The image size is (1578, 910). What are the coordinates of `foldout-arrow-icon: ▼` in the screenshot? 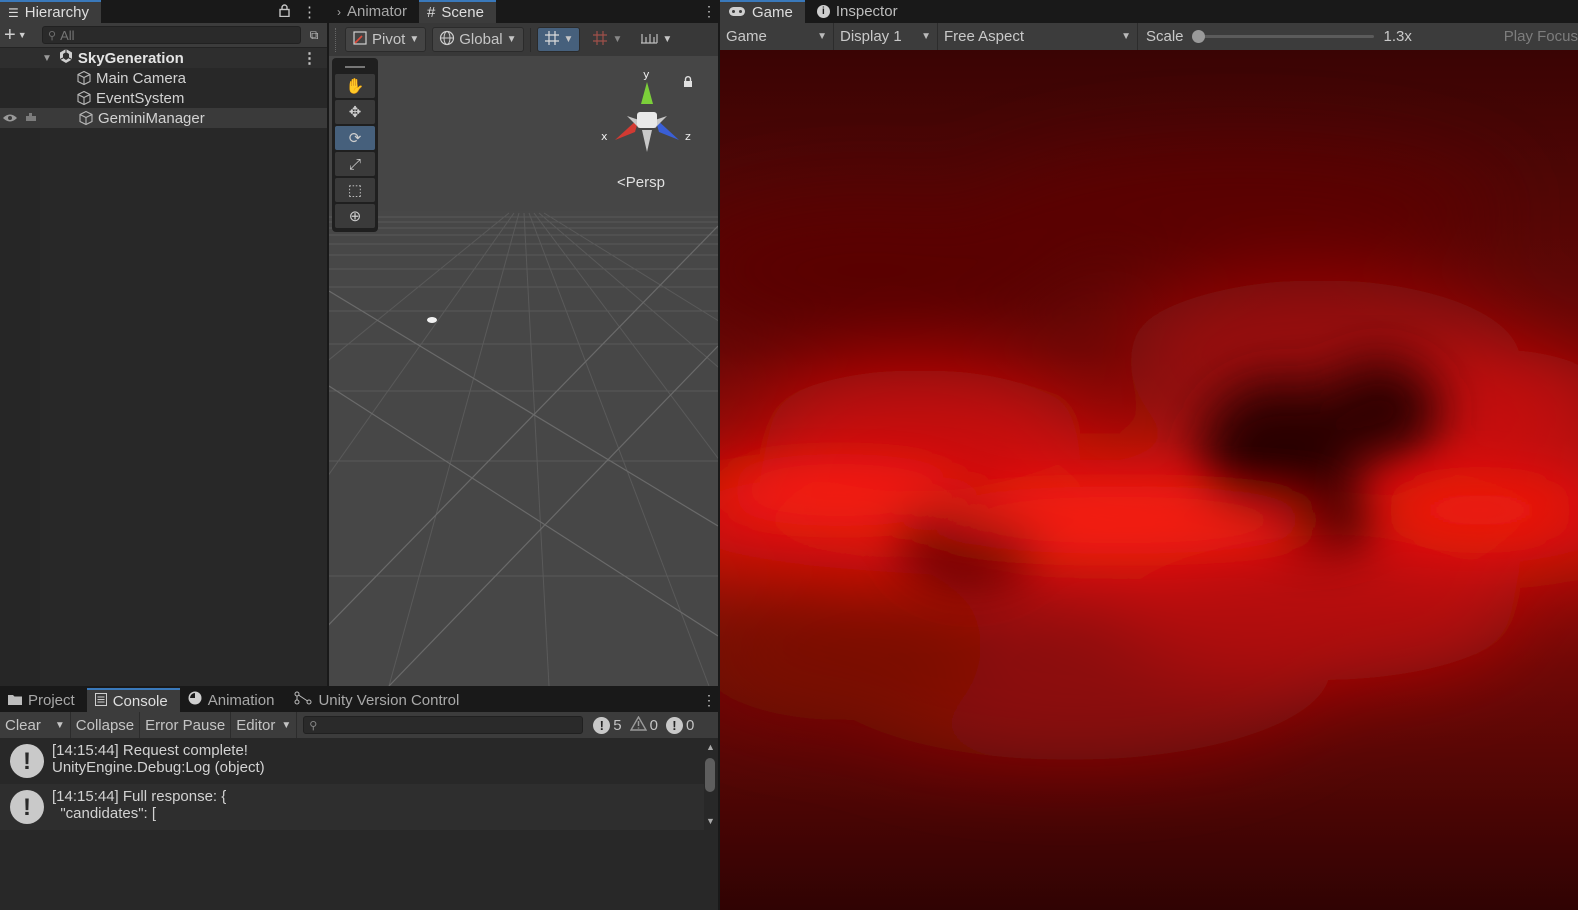 It's located at (47, 58).